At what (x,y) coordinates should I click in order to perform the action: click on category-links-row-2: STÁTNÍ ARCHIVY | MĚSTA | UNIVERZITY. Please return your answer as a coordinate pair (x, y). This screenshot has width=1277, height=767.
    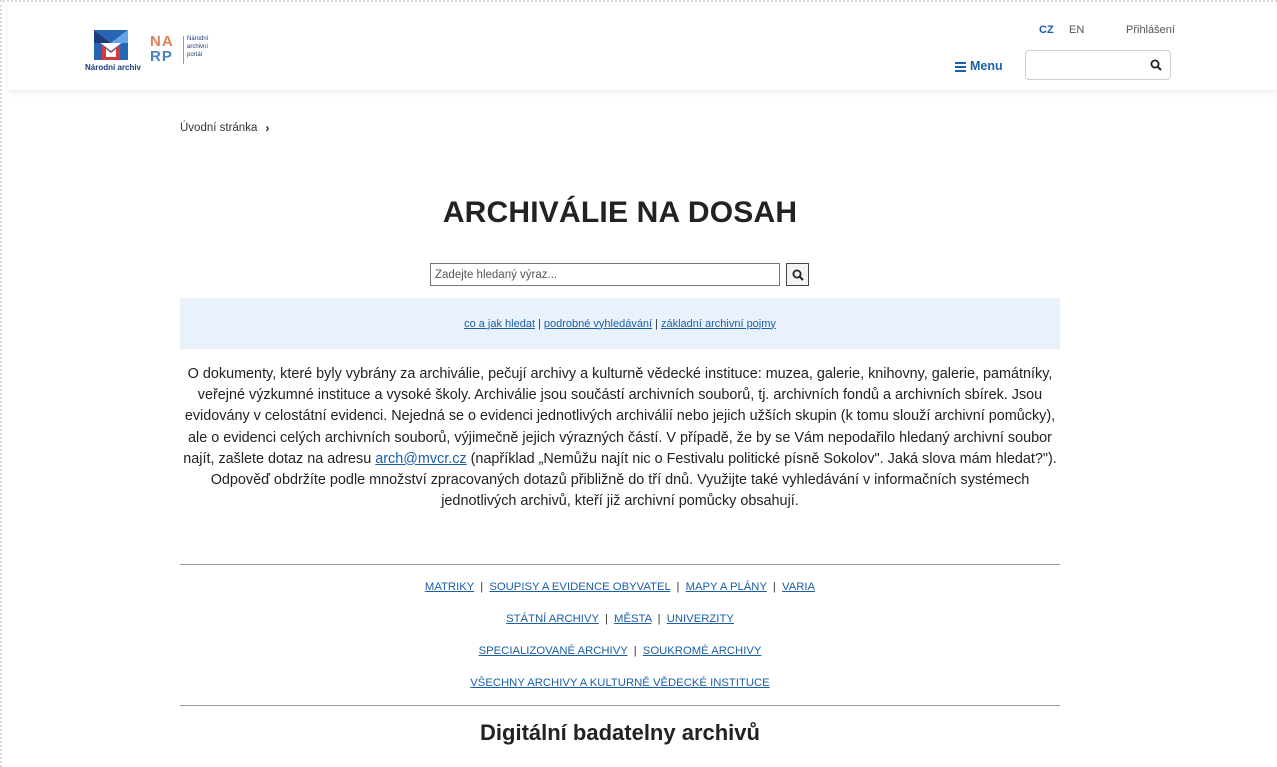
    Looking at the image, I should click on (620, 619).